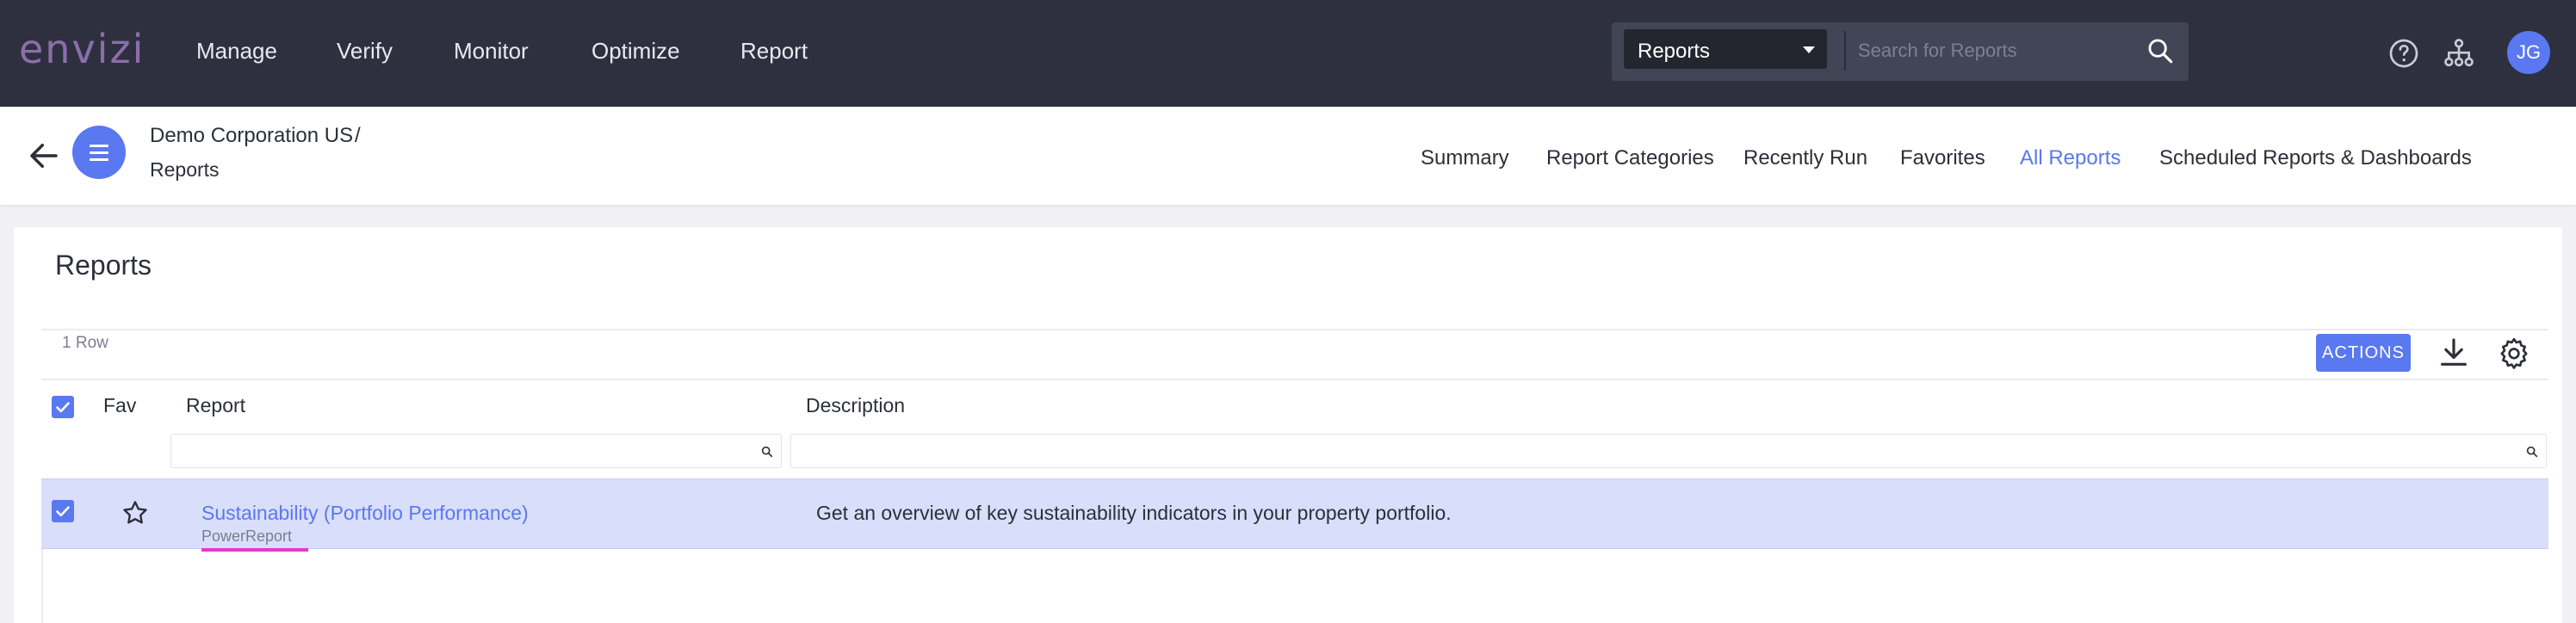 The image size is (2576, 623). Describe the element at coordinates (255, 550) in the screenshot. I see `highlight-underline` at that location.